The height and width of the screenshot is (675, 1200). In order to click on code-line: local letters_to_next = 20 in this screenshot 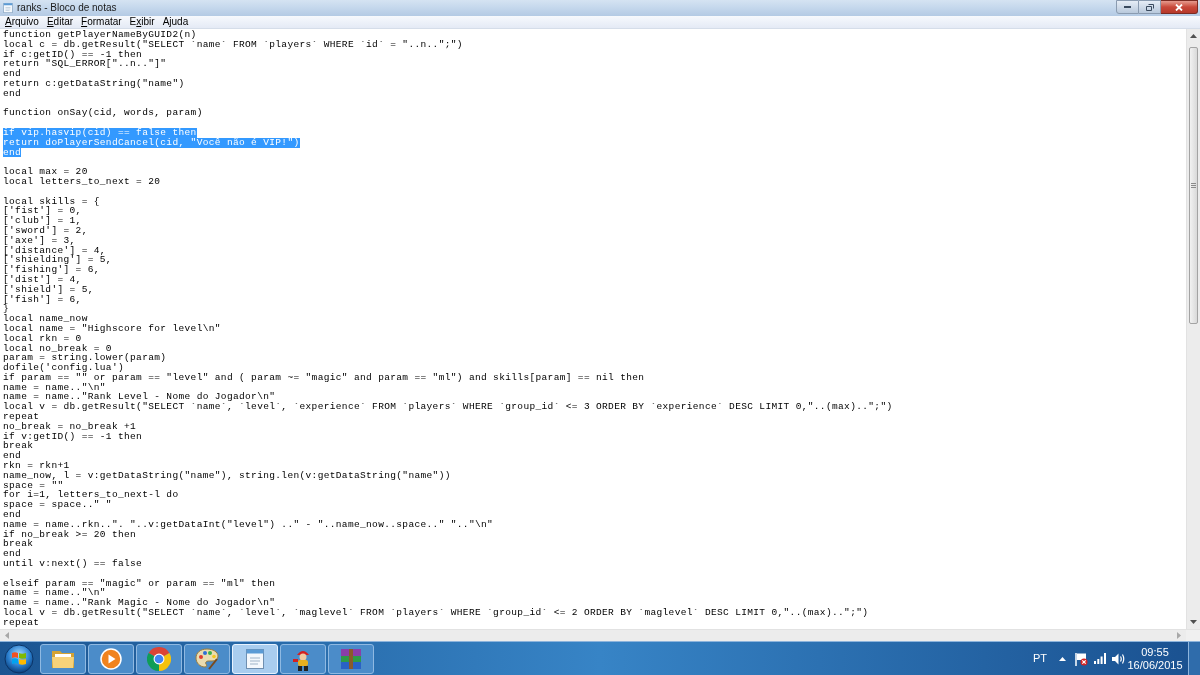, I will do `click(82, 181)`.